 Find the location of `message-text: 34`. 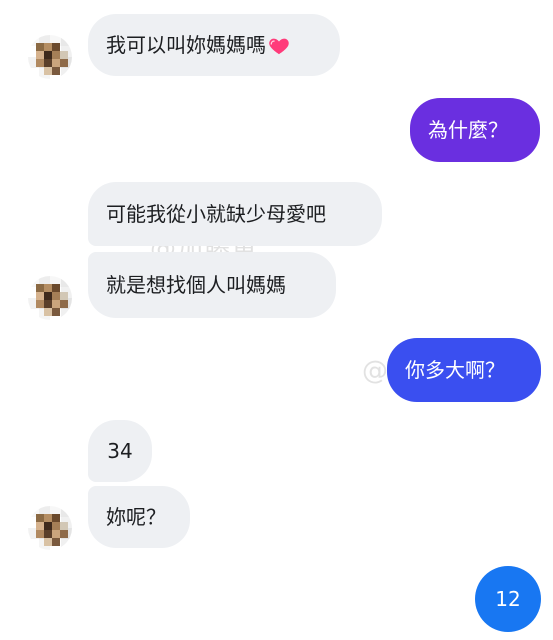

message-text: 34 is located at coordinates (120, 451).